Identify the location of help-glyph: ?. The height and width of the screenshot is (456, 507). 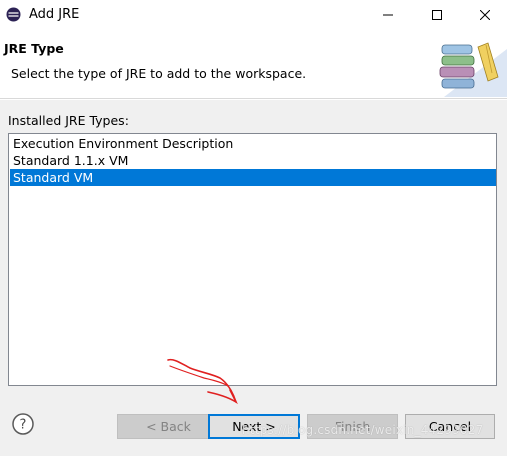
(23, 425).